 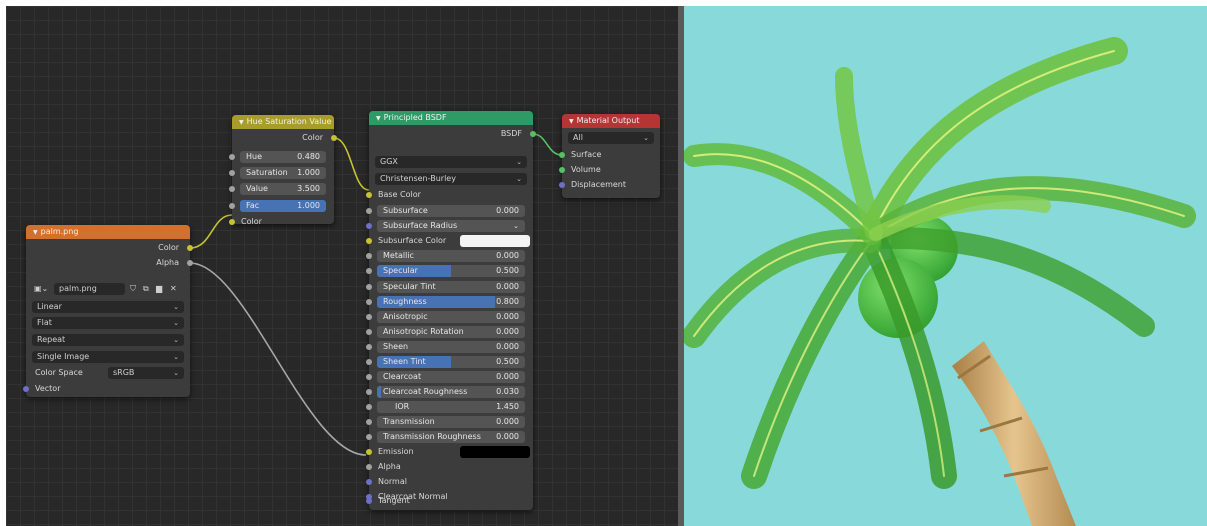 What do you see at coordinates (495, 241) in the screenshot?
I see `subsurface-color-swatch` at bounding box center [495, 241].